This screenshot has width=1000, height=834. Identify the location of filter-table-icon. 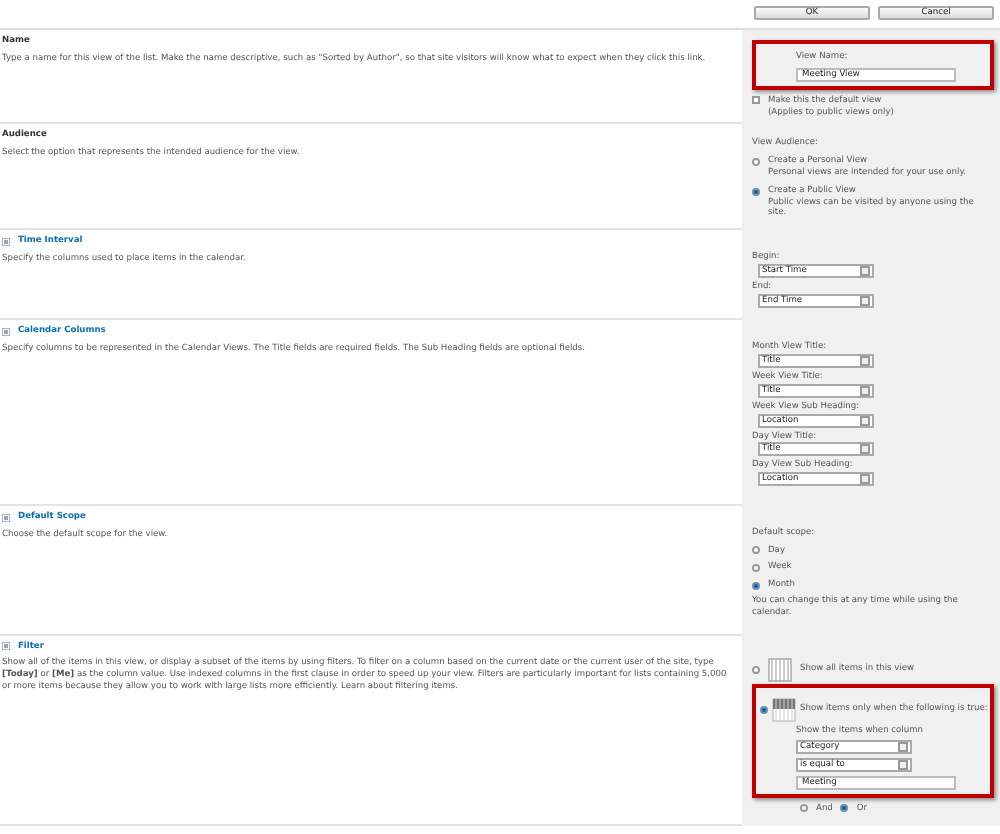
(784, 709).